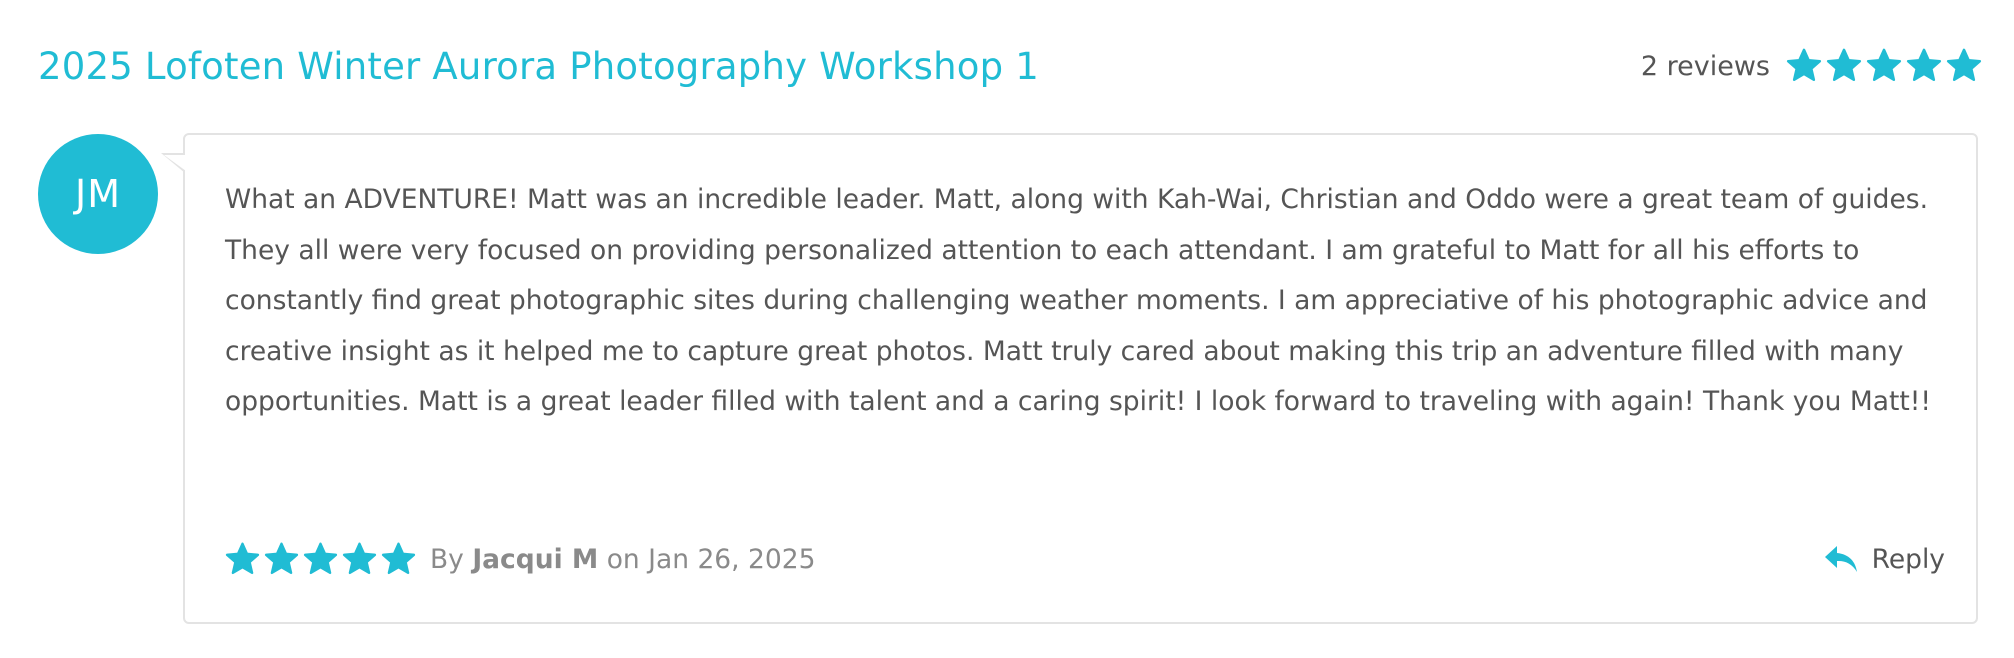 This screenshot has height=658, width=2014. I want to click on avatar: JM, so click(98, 194).